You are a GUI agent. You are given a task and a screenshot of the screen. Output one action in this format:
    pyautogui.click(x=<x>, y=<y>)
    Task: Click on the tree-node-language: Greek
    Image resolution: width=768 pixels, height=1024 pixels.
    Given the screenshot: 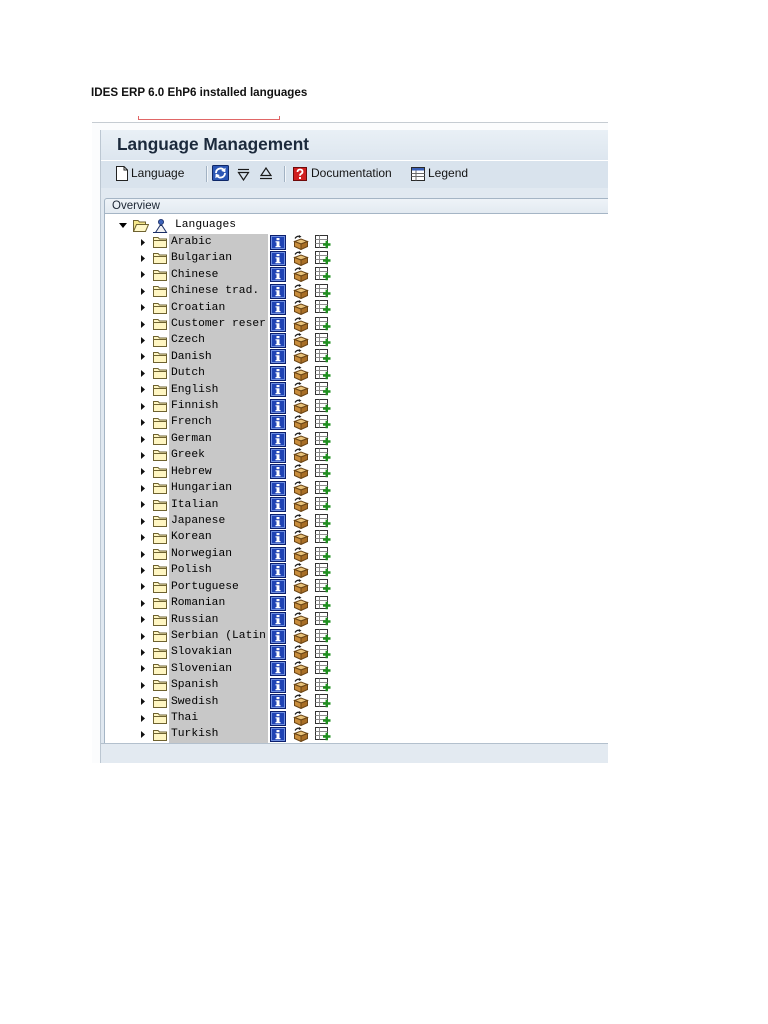 What is the action you would take?
    pyautogui.click(x=354, y=455)
    